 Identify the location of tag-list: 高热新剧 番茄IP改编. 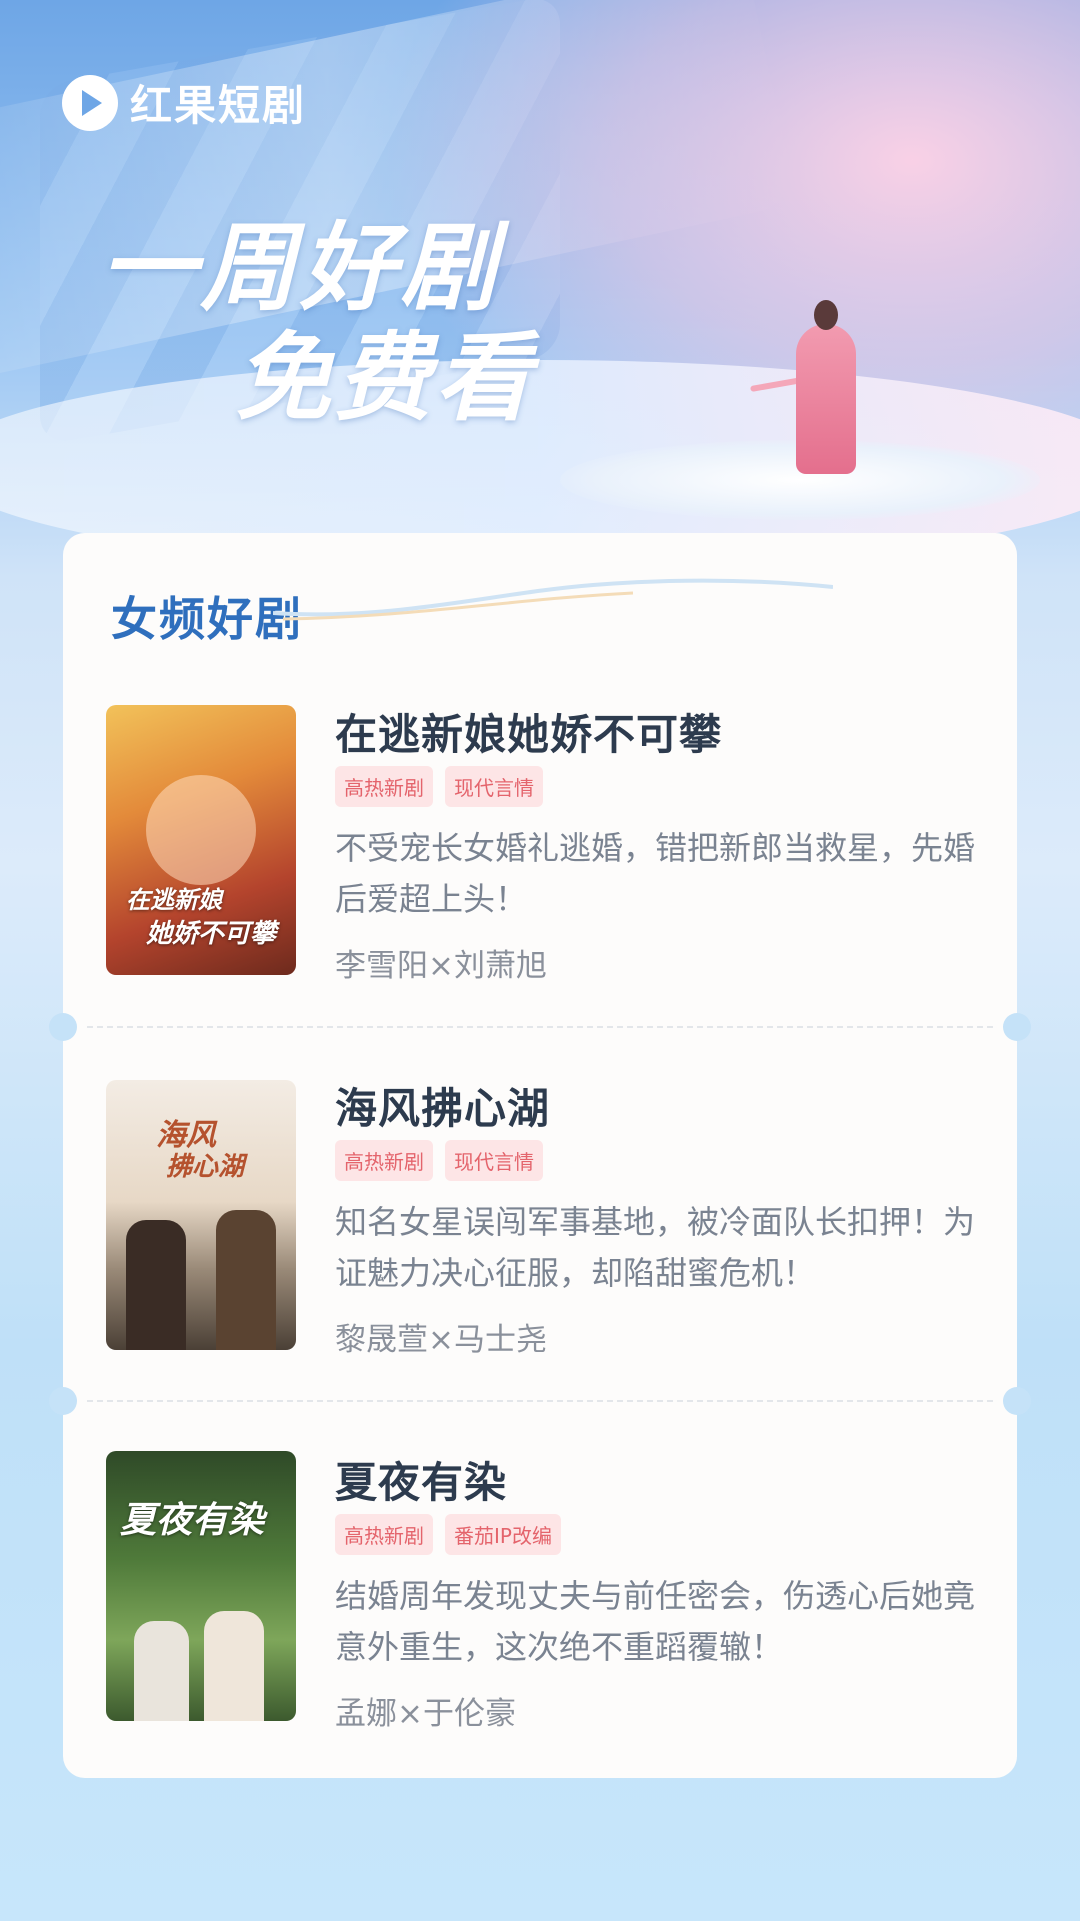
(448, 1534).